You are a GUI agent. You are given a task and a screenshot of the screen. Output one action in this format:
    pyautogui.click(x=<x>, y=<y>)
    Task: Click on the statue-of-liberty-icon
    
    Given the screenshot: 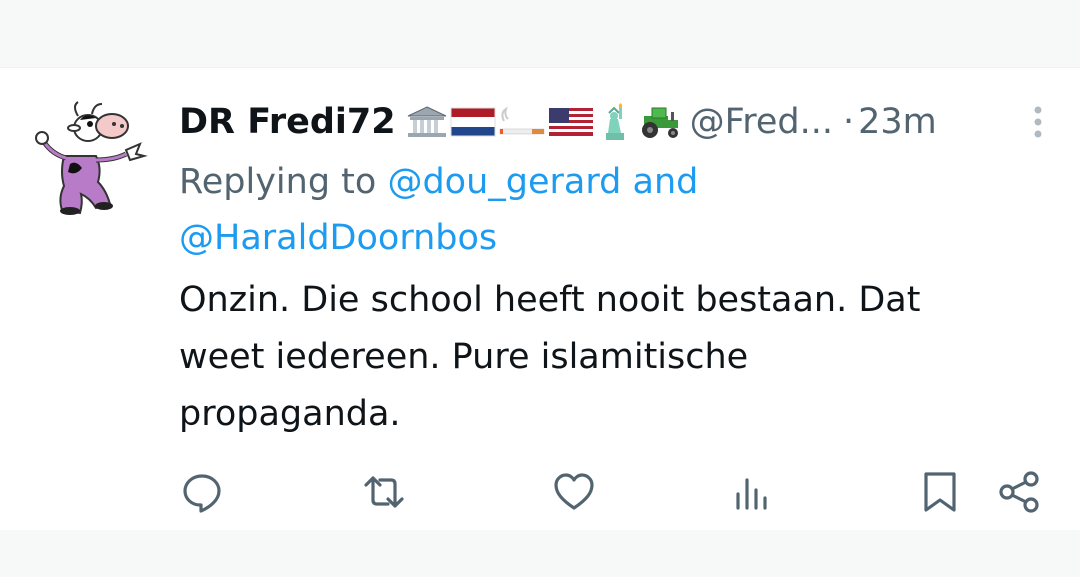 What is the action you would take?
    pyautogui.click(x=614, y=121)
    